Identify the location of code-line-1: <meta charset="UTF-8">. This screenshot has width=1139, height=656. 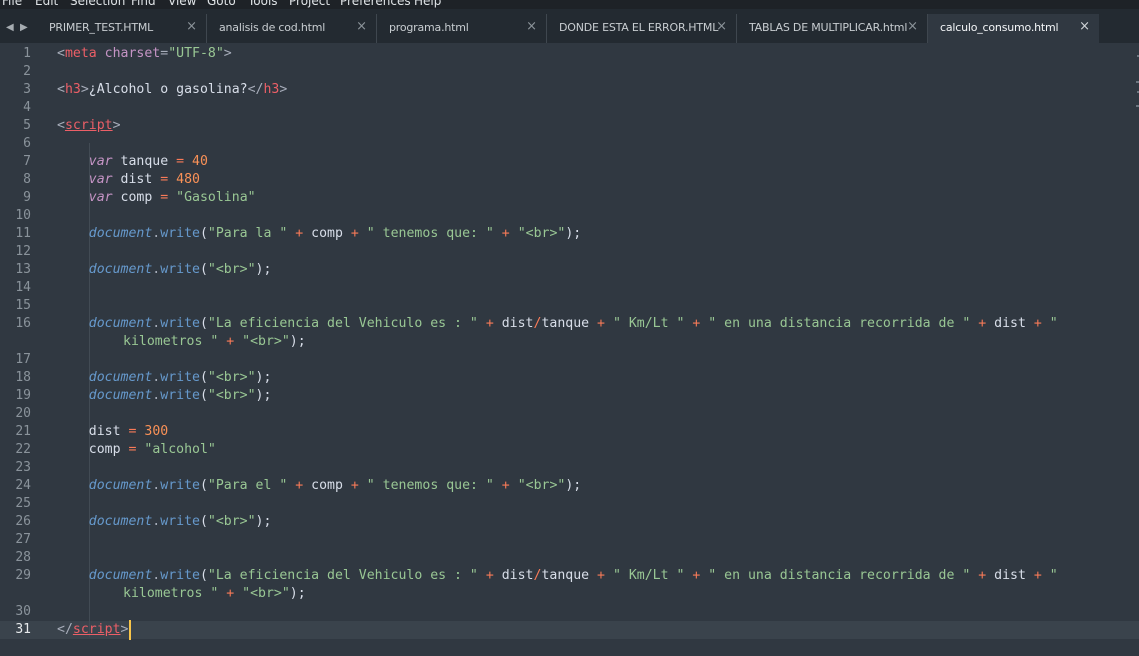
(144, 54).